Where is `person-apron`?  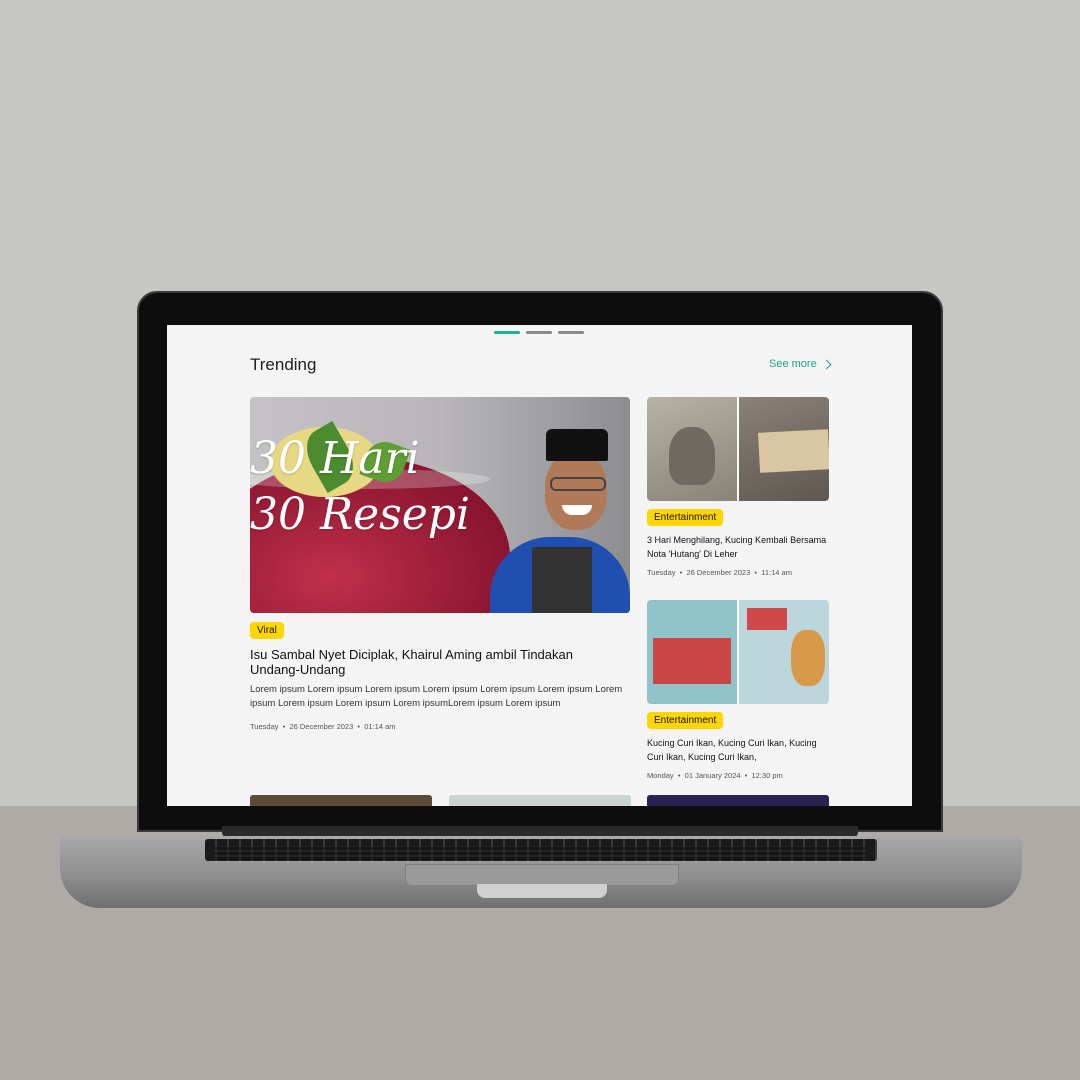 person-apron is located at coordinates (562, 580).